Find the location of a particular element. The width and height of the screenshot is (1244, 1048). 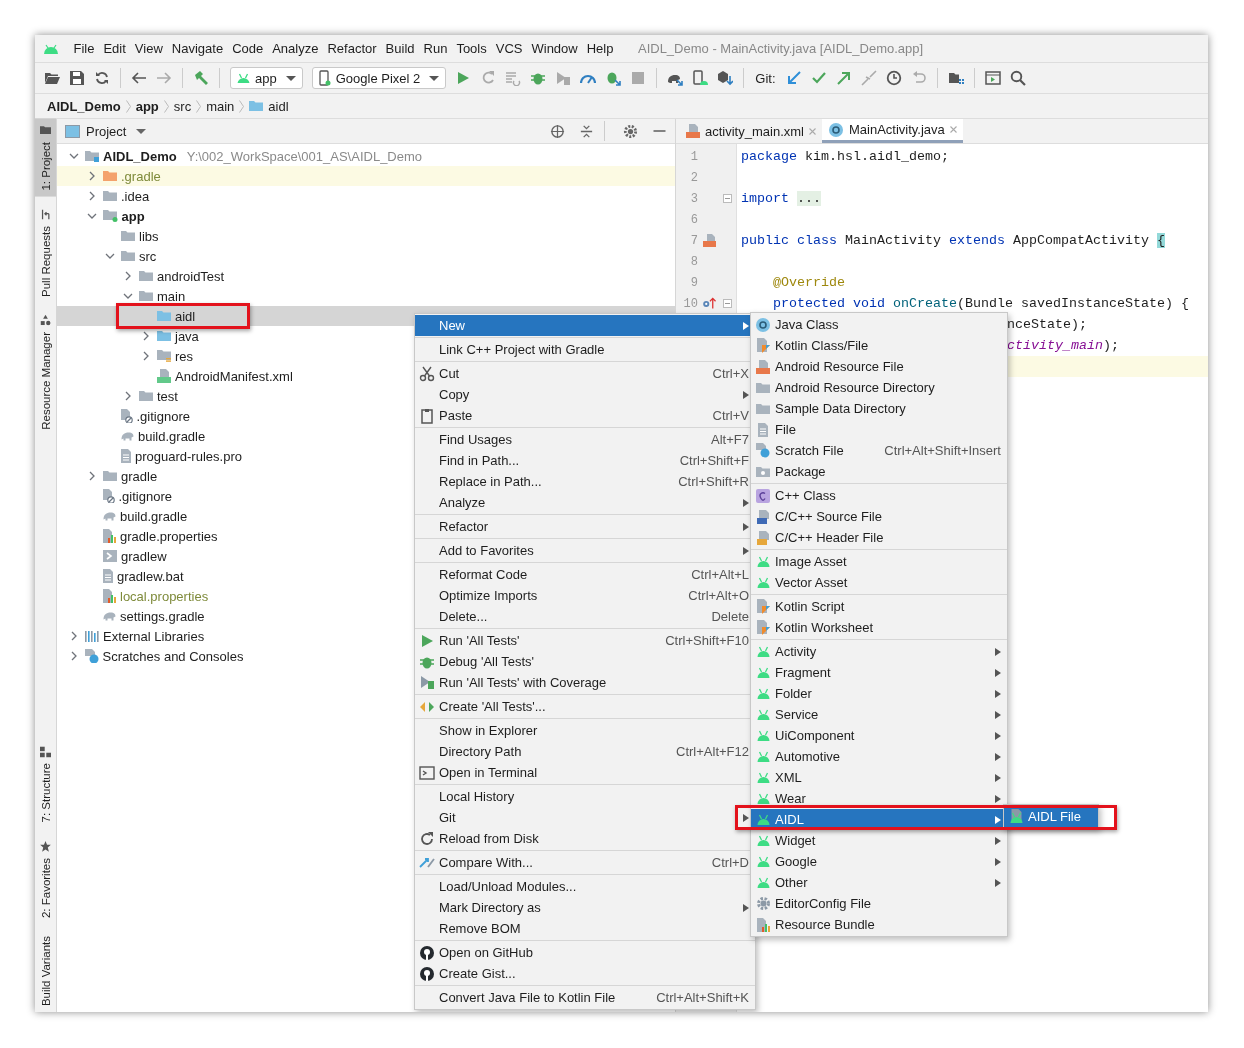

menu-bar-item: File is located at coordinates (84, 48).